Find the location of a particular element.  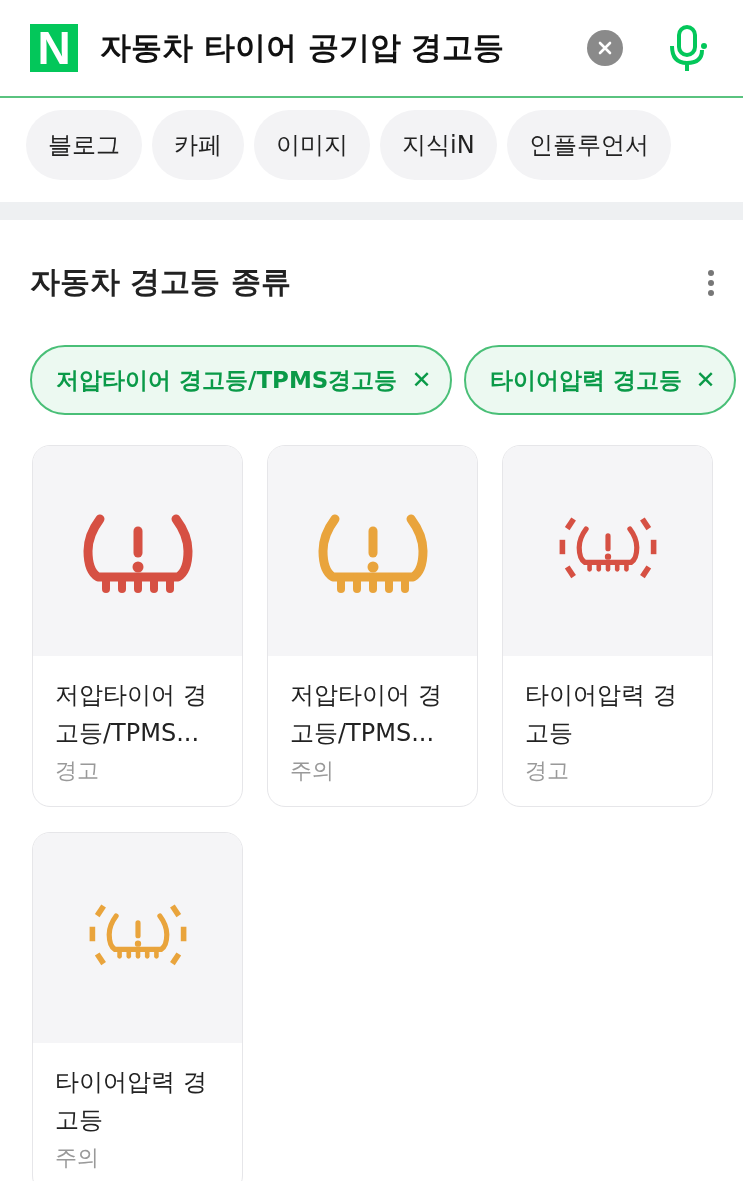

more-icon is located at coordinates (711, 282).